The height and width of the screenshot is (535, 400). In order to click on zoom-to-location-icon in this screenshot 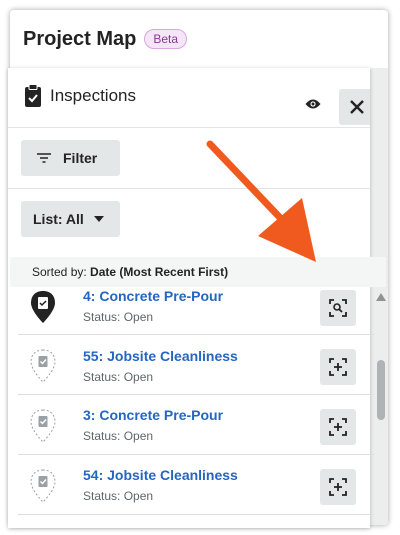, I will do `click(338, 308)`.